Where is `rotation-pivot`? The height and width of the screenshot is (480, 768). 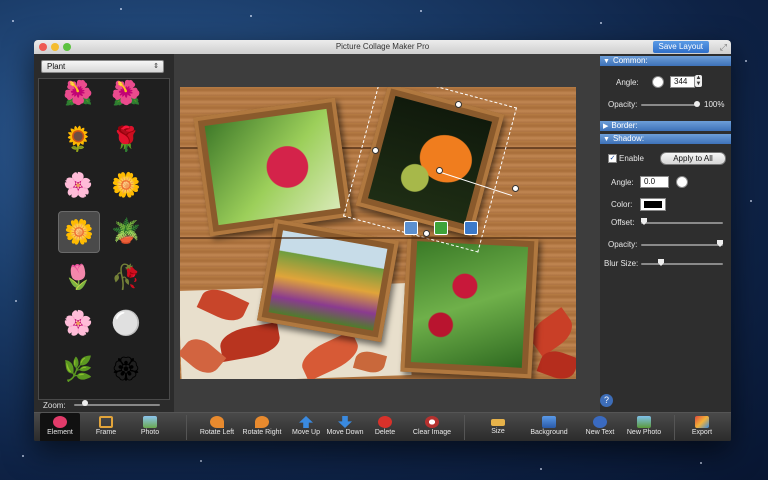
rotation-pivot is located at coordinates (439, 170).